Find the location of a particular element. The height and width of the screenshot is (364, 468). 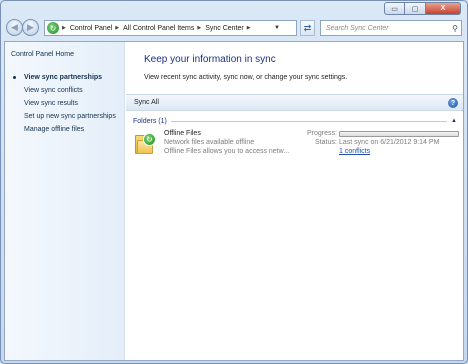

status-value: Last sync on 6/21/2012 9:14 PM is located at coordinates (389, 142).